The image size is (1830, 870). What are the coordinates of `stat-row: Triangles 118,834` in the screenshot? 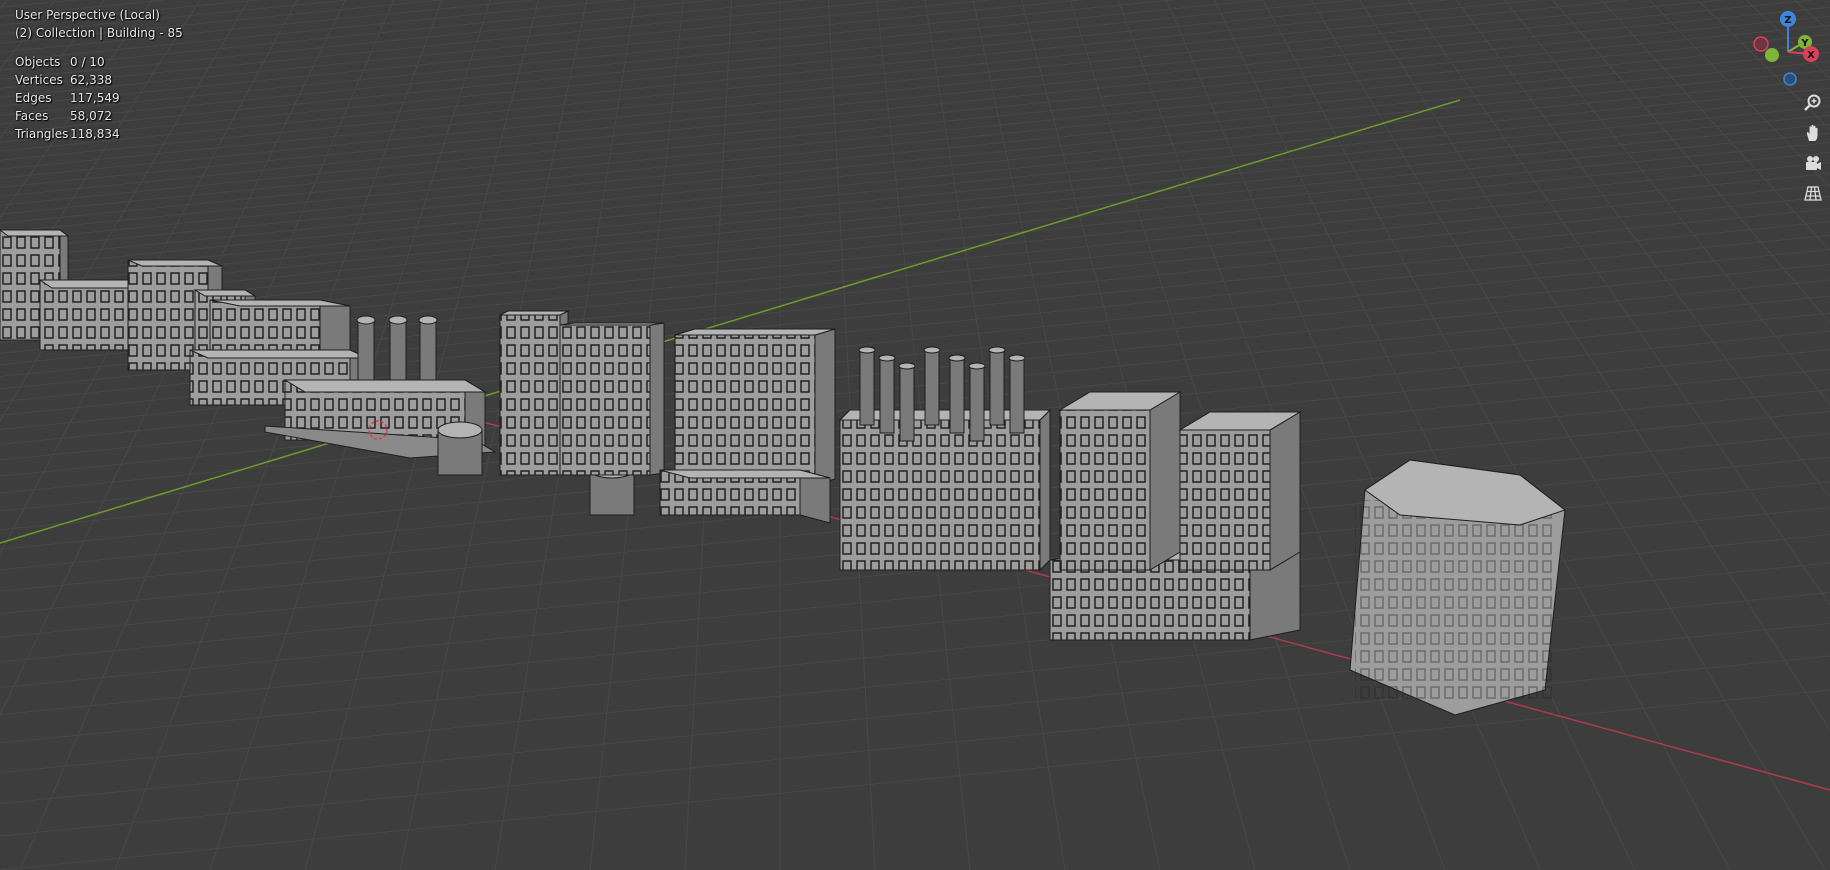 It's located at (67, 134).